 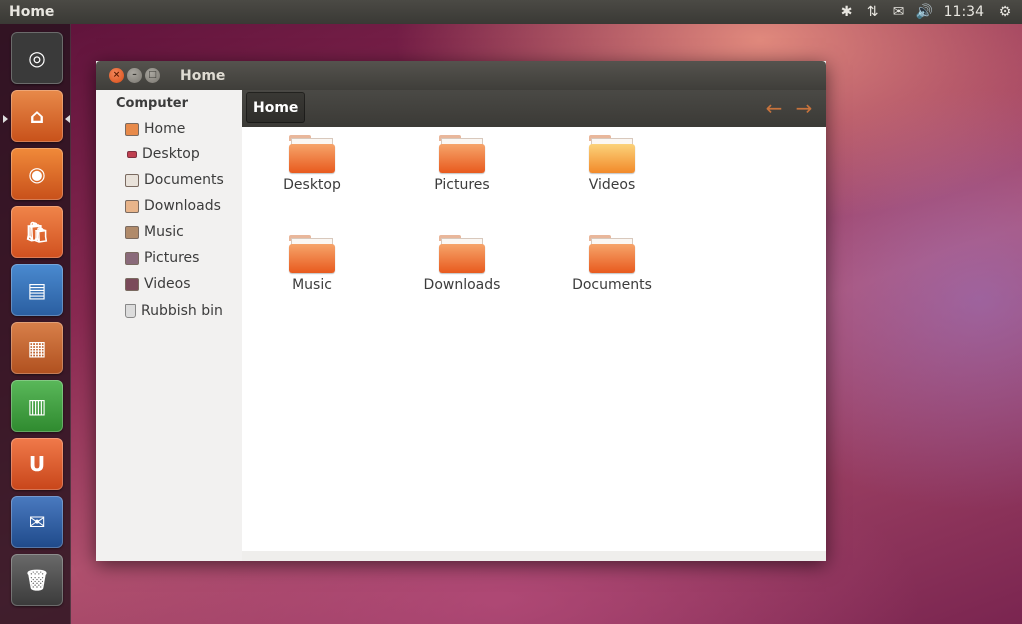 I want to click on minimize-icon: –, so click(x=134, y=75).